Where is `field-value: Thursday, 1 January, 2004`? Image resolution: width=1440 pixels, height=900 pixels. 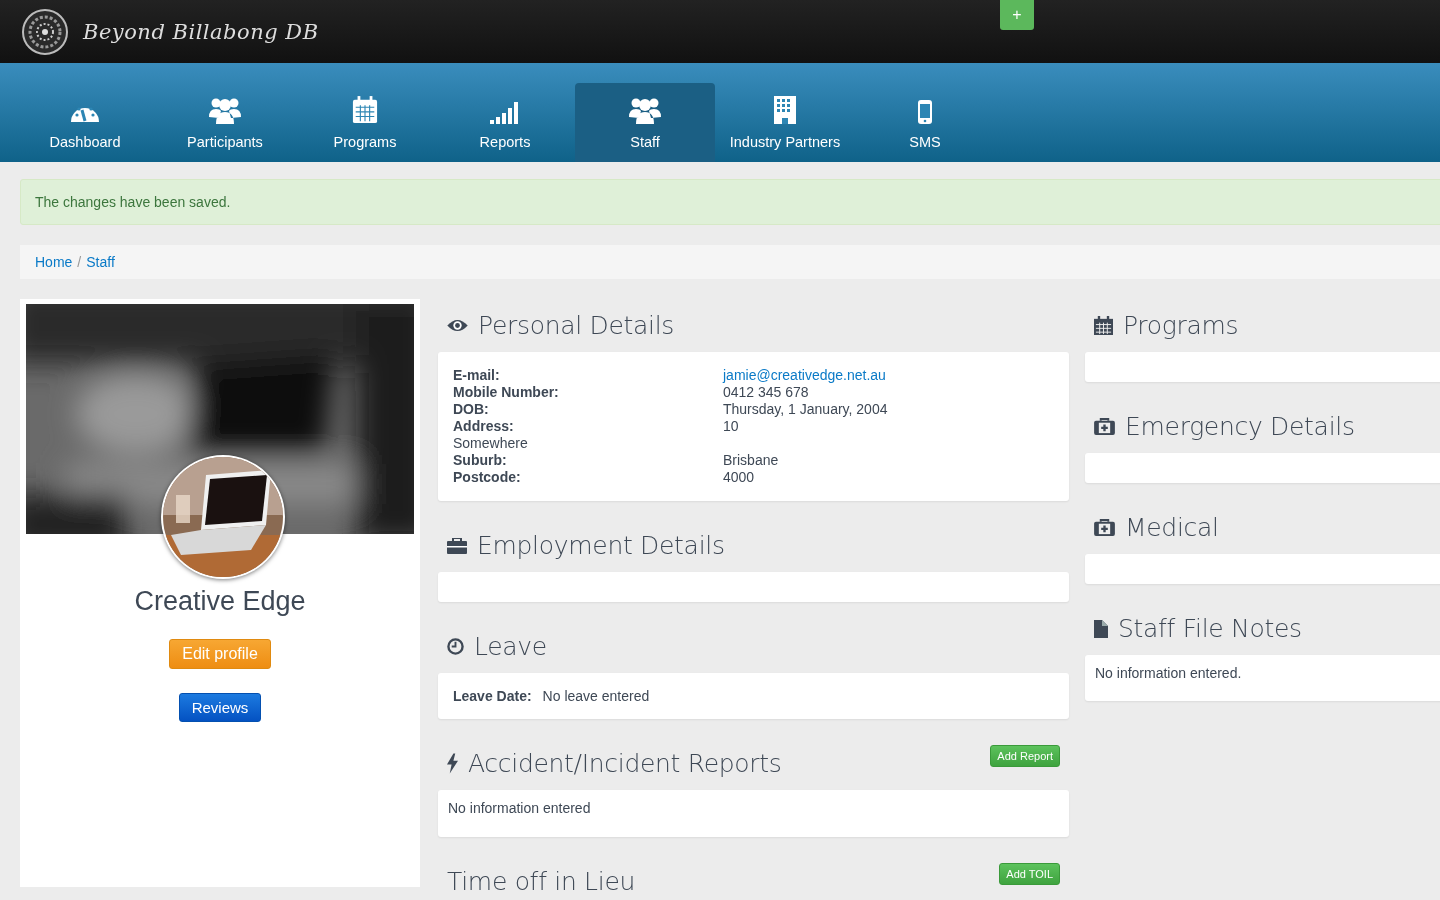 field-value: Thursday, 1 January, 2004 is located at coordinates (806, 409).